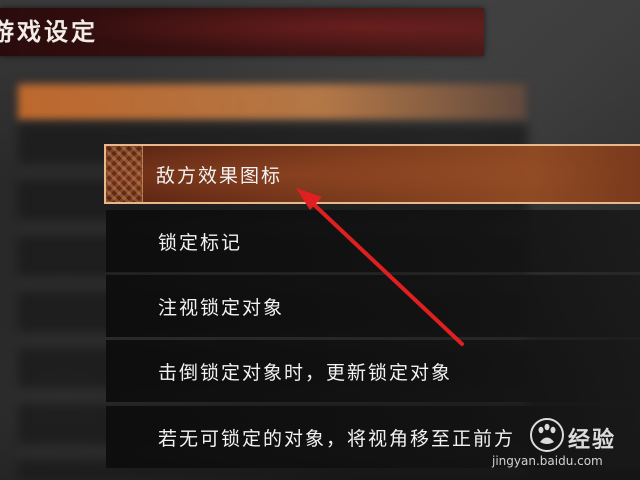 The width and height of the screenshot is (640, 480). What do you see at coordinates (547, 435) in the screenshot?
I see `baidu-paw-logo-icon` at bounding box center [547, 435].